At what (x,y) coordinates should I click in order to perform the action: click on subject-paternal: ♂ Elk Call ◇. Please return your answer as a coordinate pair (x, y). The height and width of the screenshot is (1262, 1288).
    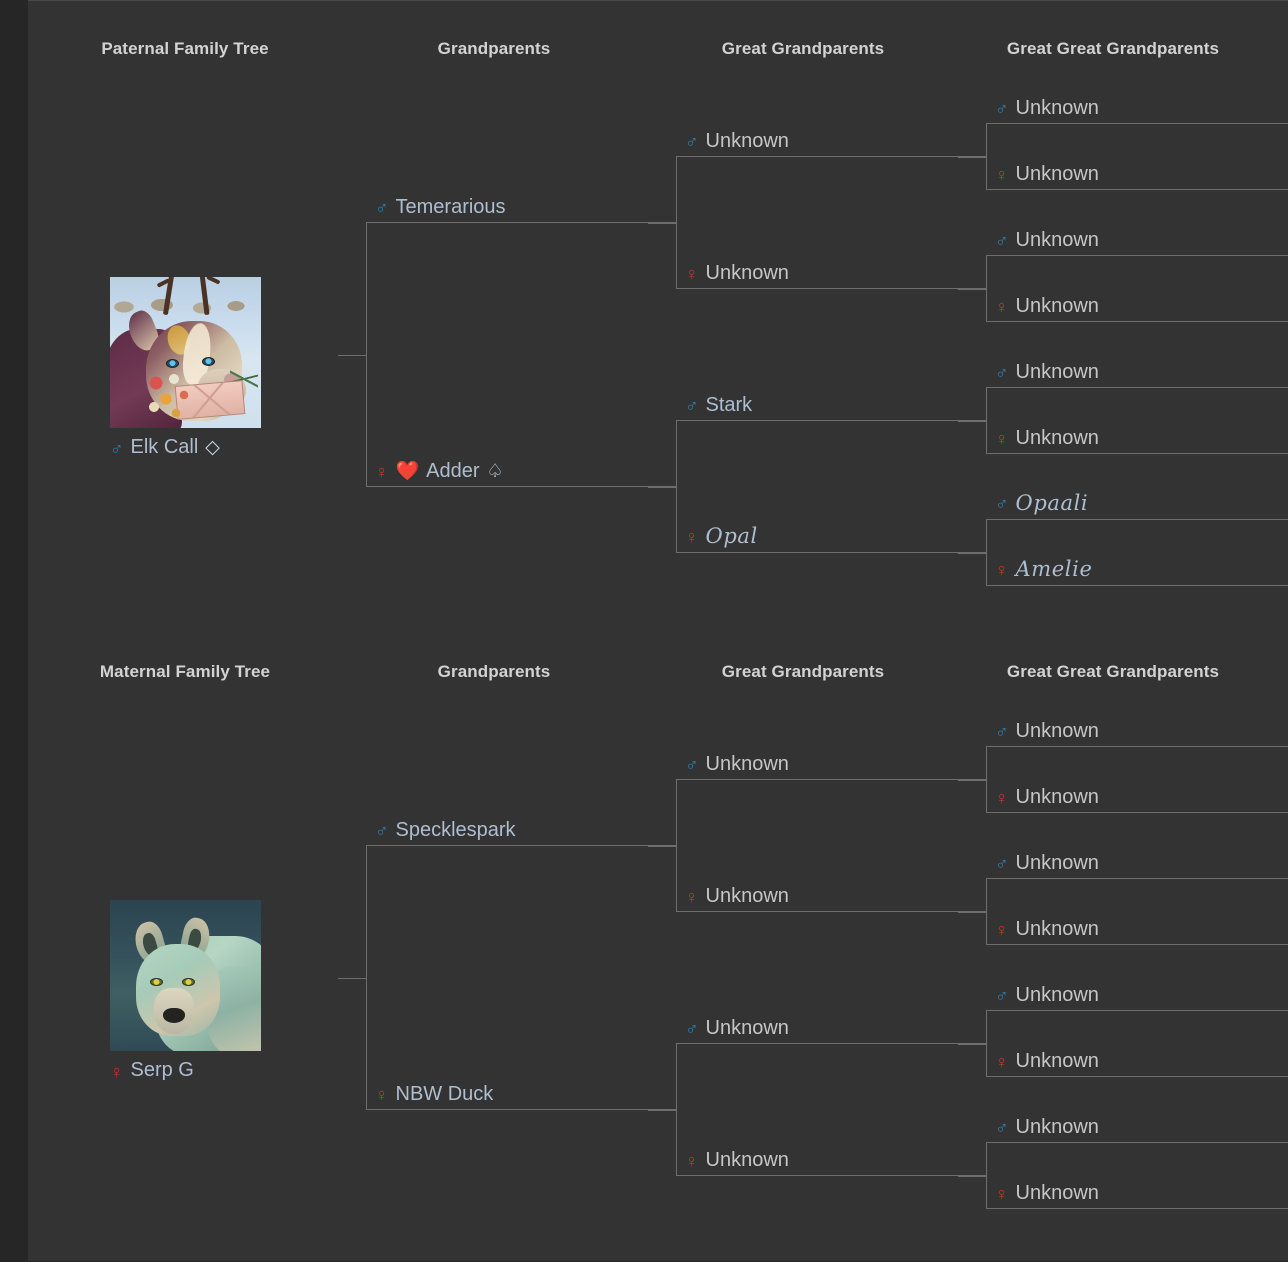
    Looking at the image, I should click on (185, 368).